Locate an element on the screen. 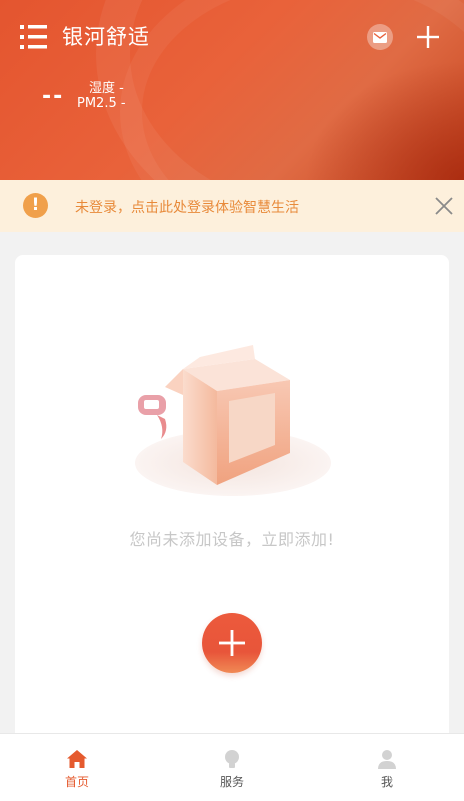  header-decor-shade is located at coordinates (384, 120).